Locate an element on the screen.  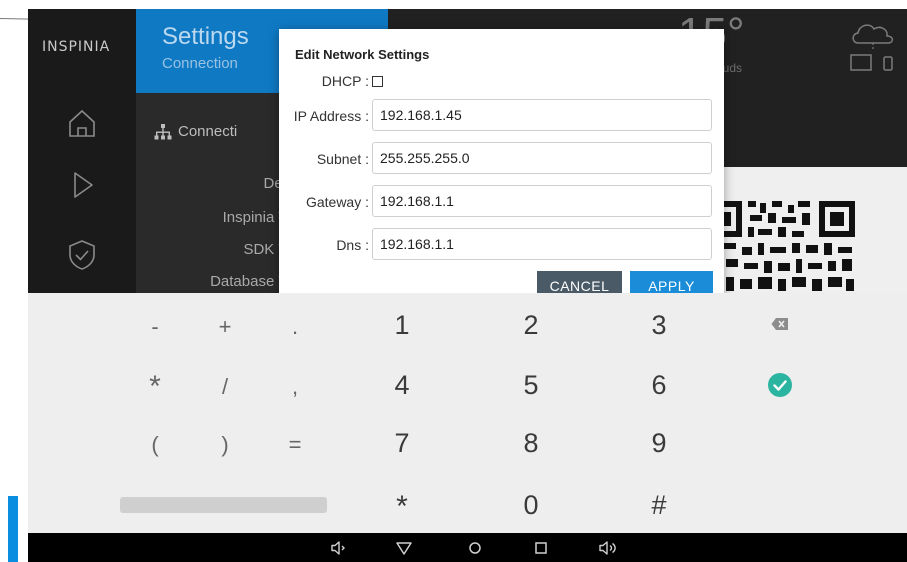
dhcp-checkbox is located at coordinates (377, 81).